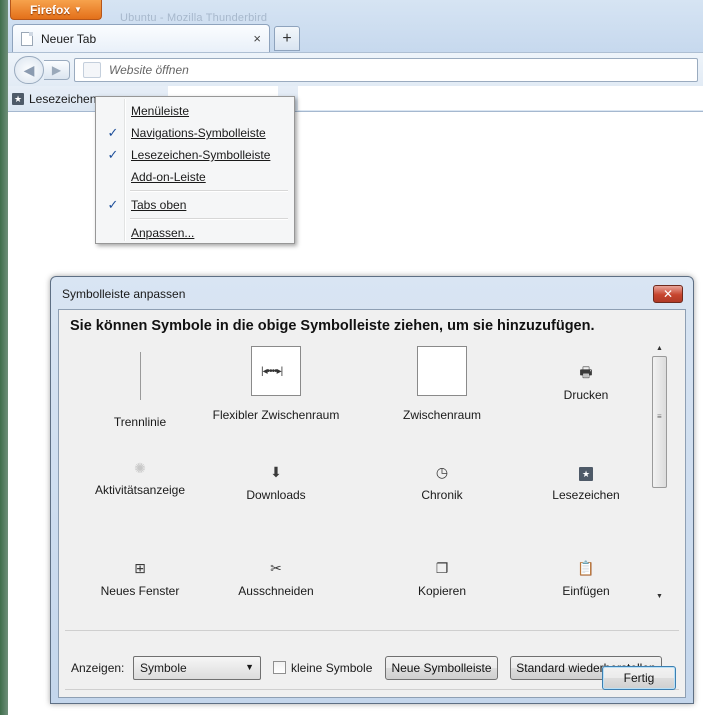 The width and height of the screenshot is (703, 715). I want to click on palette-item-label: Zwischenraum, so click(442, 415).